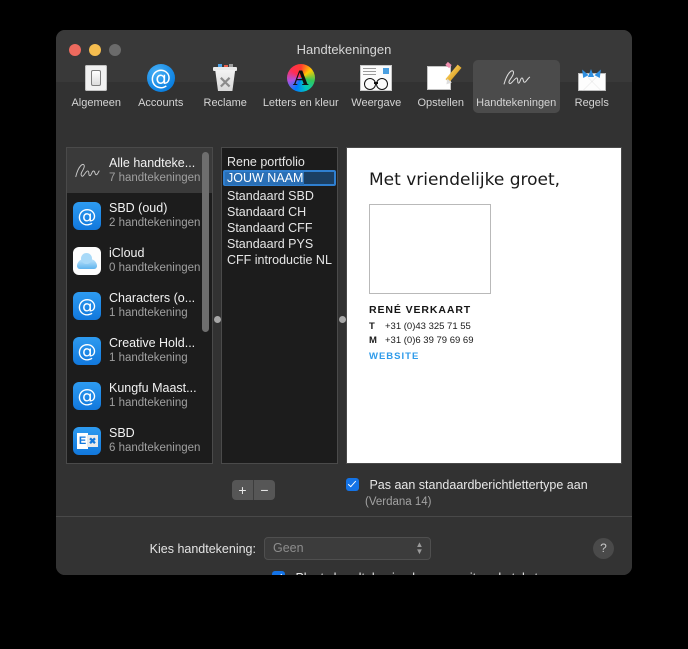 This screenshot has width=688, height=649. I want to click on choose-signature-row: Kies handtekening: Geen ▲ ▼, so click(344, 548).